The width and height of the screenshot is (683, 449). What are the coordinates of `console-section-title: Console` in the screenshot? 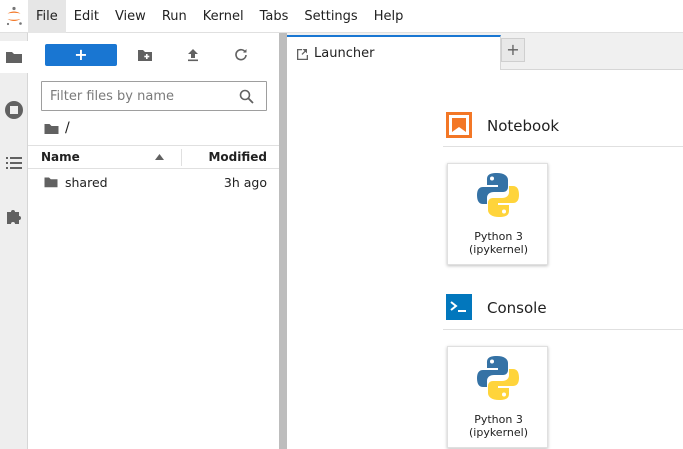 It's located at (517, 308).